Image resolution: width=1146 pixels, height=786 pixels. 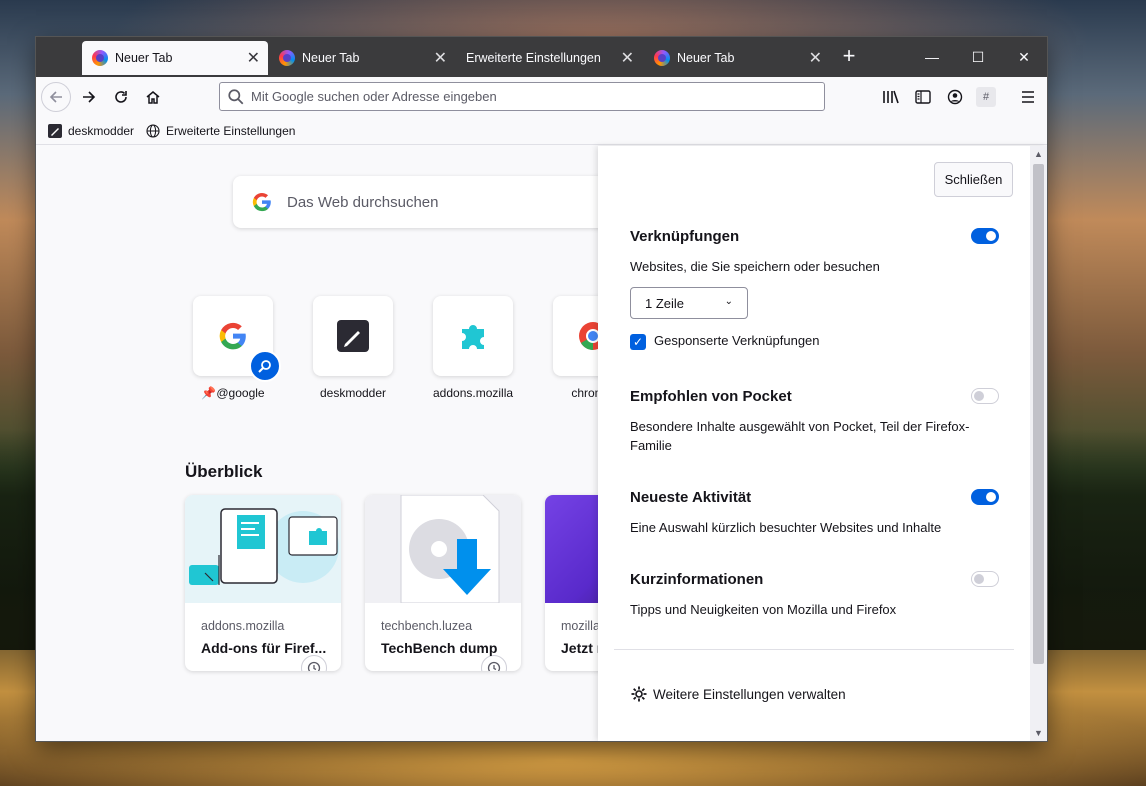 I want to click on home-icon, so click(x=153, y=97).